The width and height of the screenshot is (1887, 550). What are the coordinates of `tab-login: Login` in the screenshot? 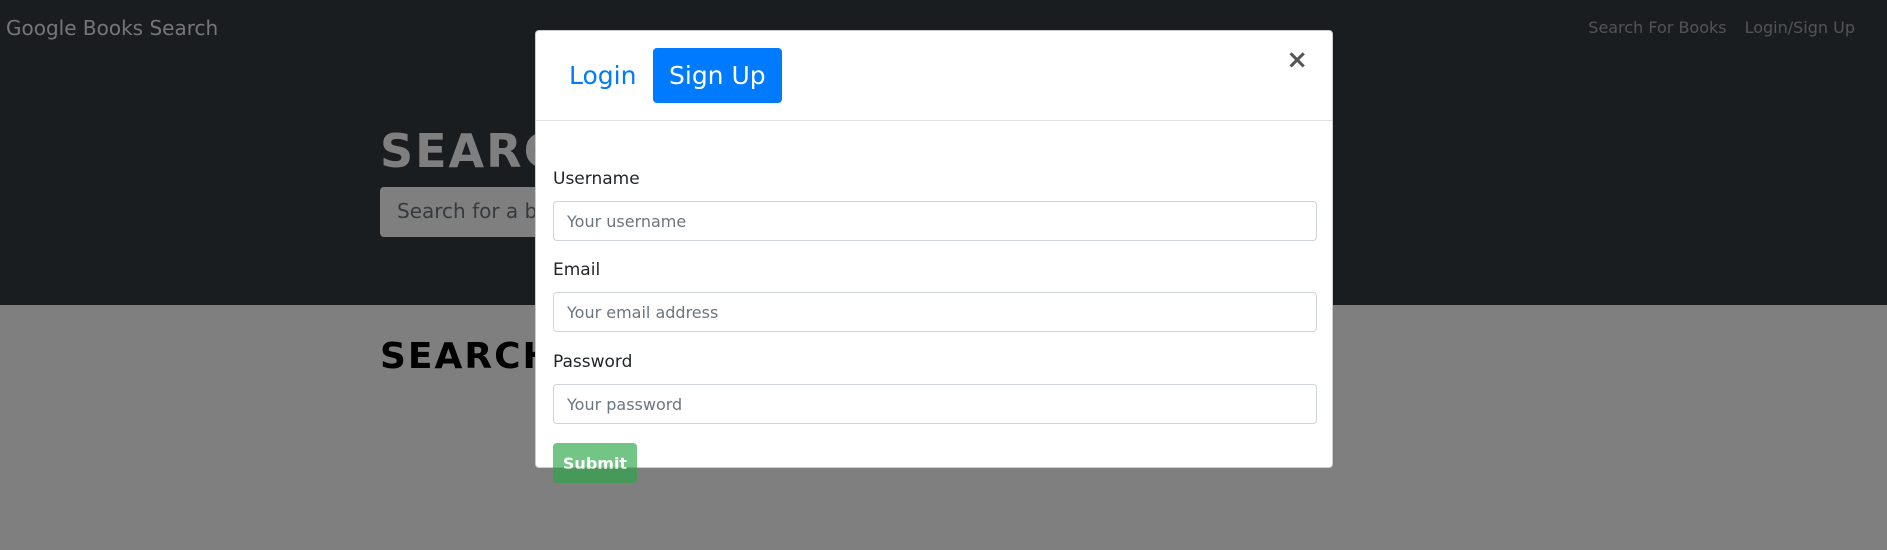 It's located at (602, 75).